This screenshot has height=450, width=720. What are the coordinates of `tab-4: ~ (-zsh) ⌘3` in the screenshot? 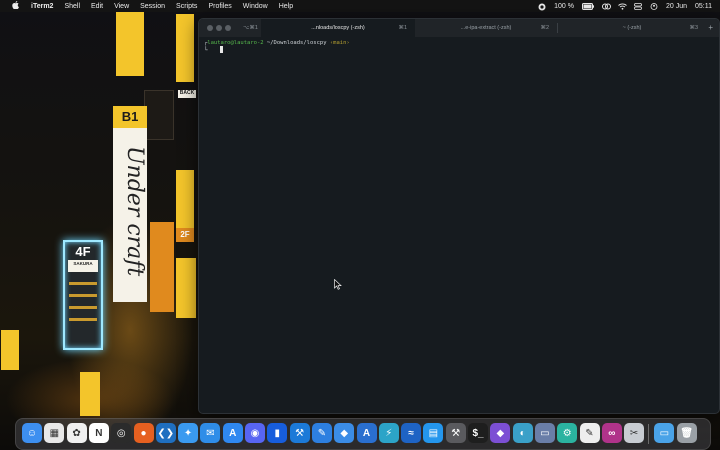 It's located at (632, 28).